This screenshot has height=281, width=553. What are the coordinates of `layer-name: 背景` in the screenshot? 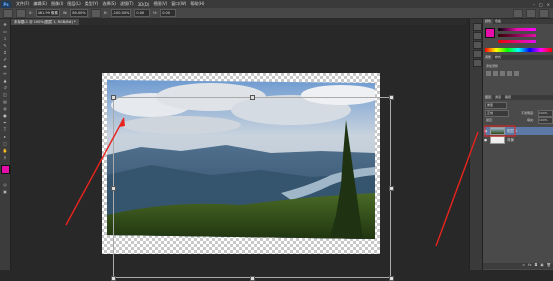 It's located at (510, 140).